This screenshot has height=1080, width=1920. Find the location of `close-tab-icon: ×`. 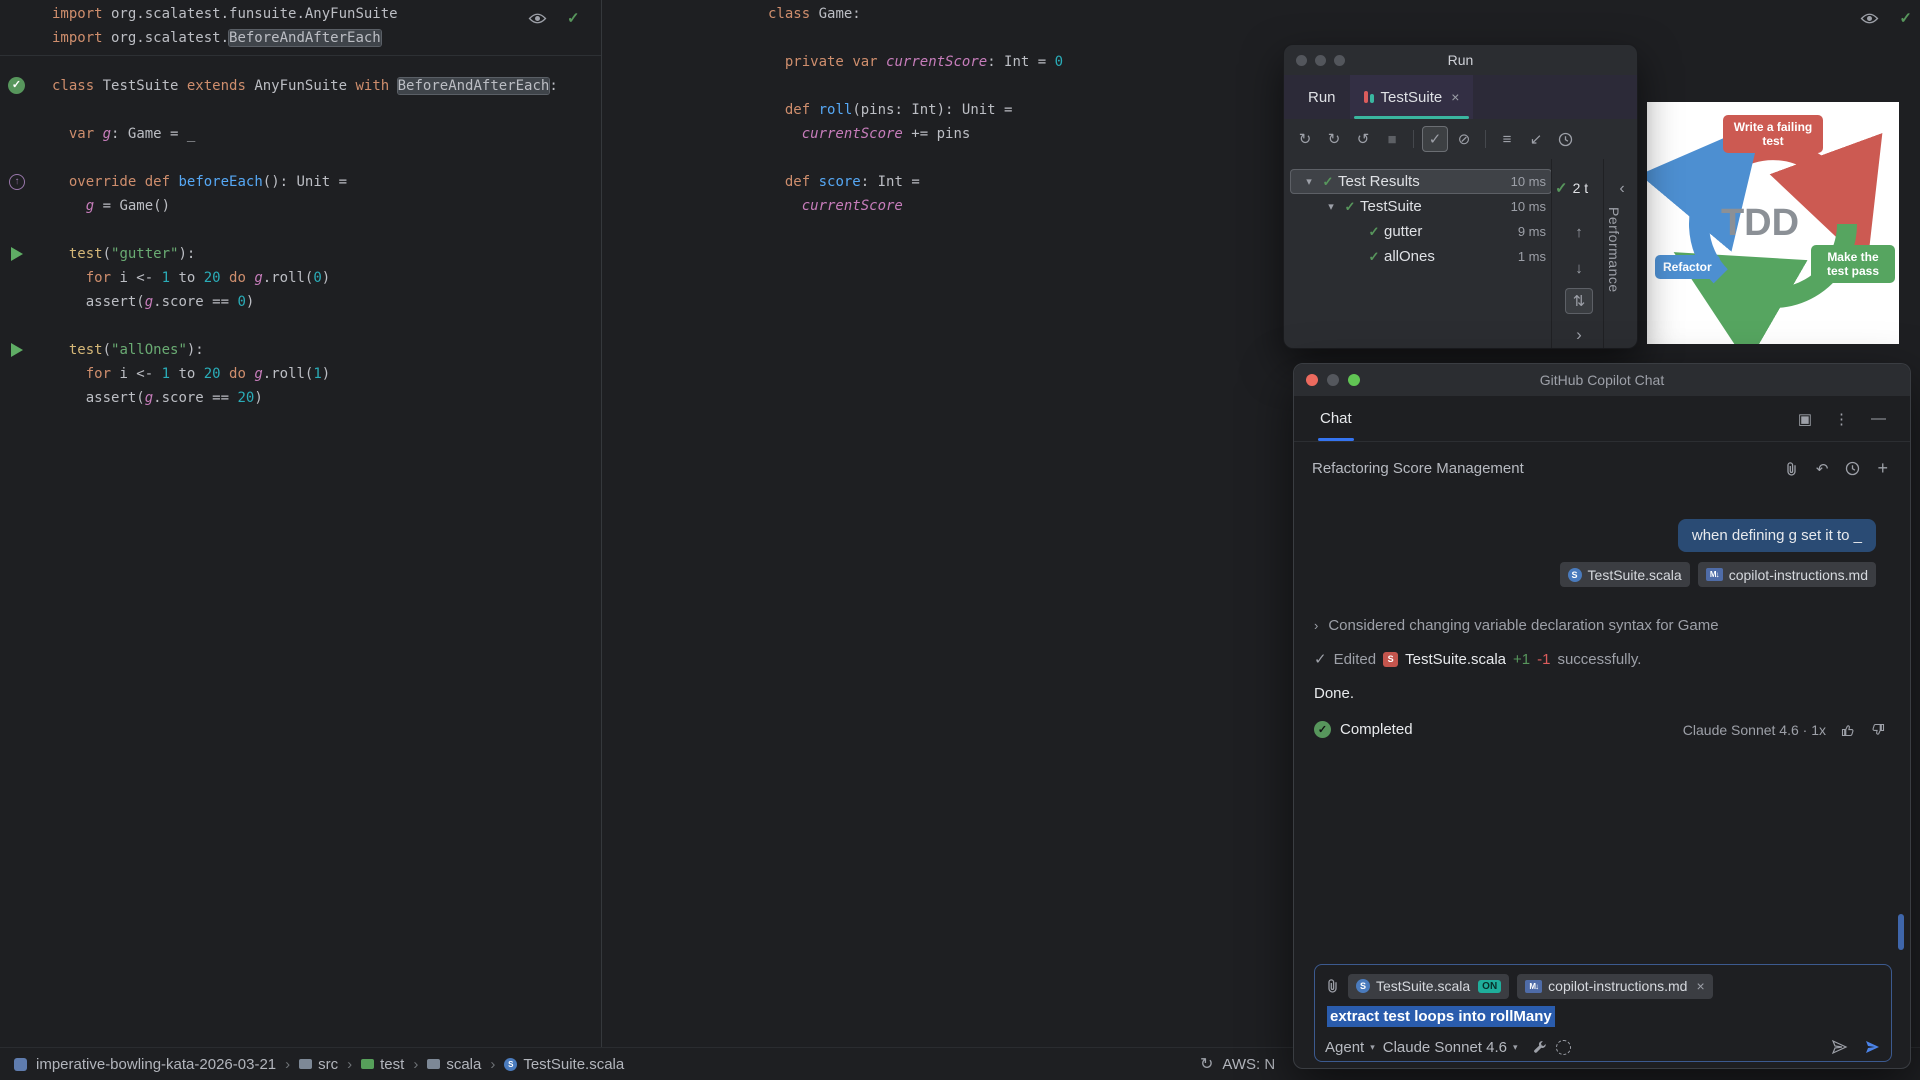

close-tab-icon: × is located at coordinates (1455, 97).